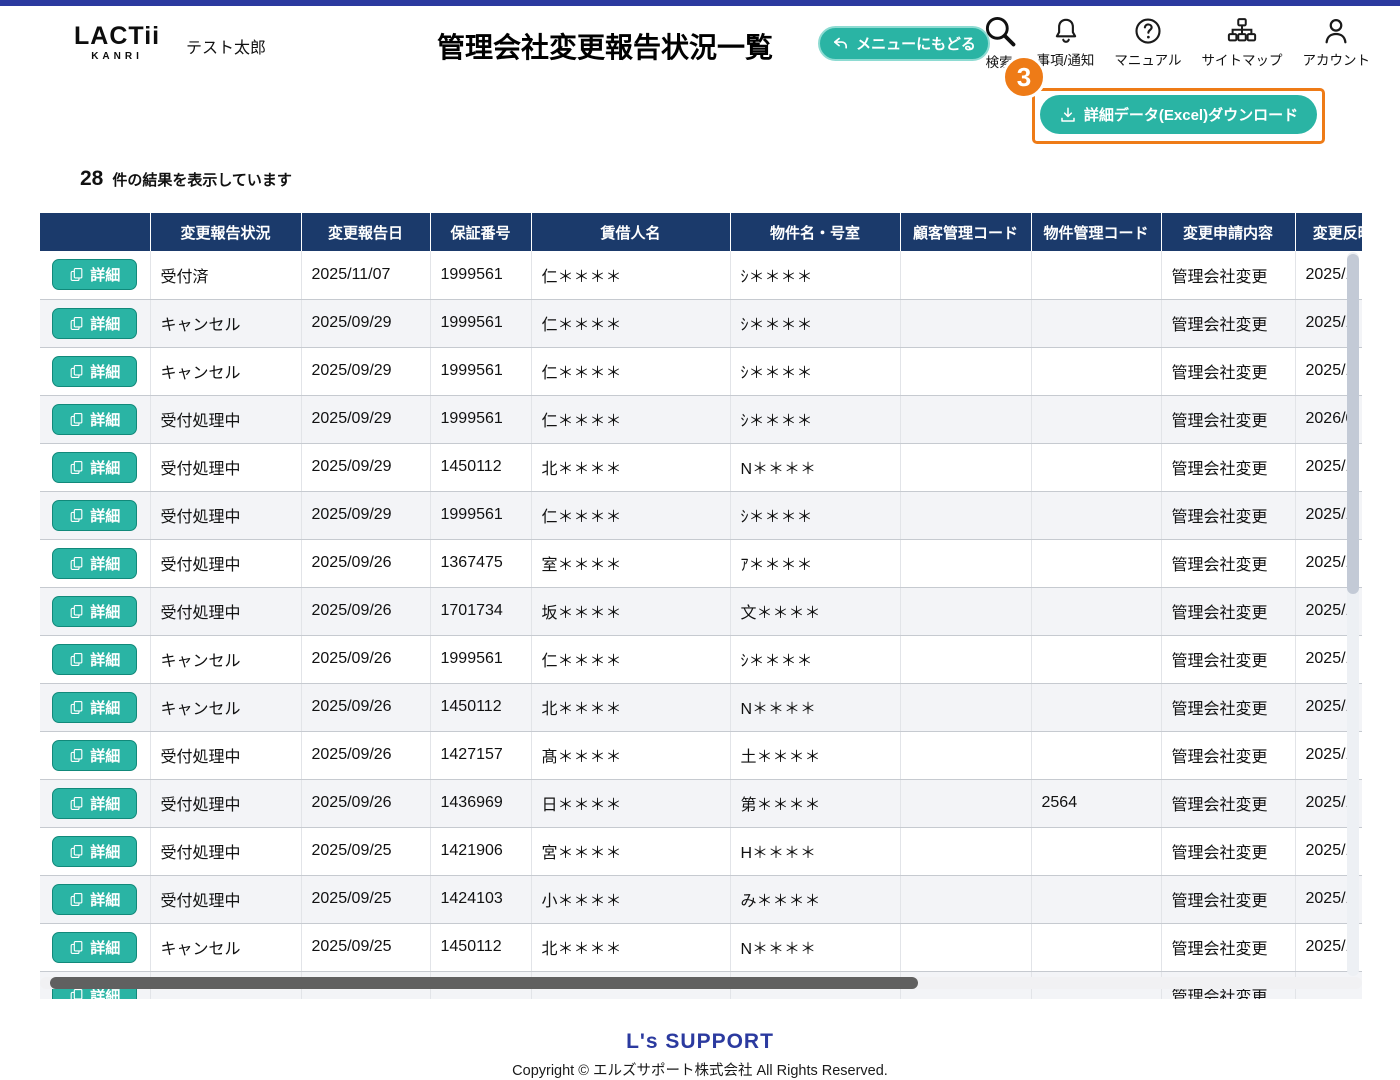 The height and width of the screenshot is (1080, 1400). I want to click on cell-tenant: 仁＊＊＊＊, so click(631, 371).